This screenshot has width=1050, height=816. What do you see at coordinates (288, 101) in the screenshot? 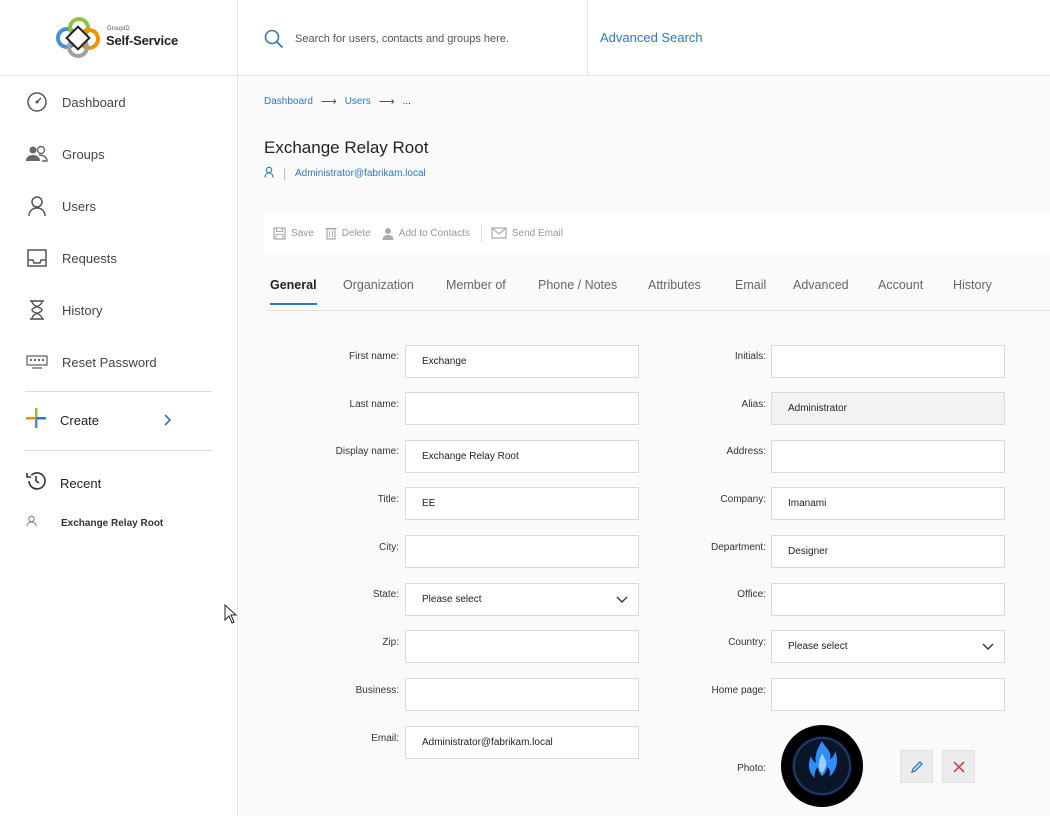
I see `breadcrumb-dashboard: Dashboard` at bounding box center [288, 101].